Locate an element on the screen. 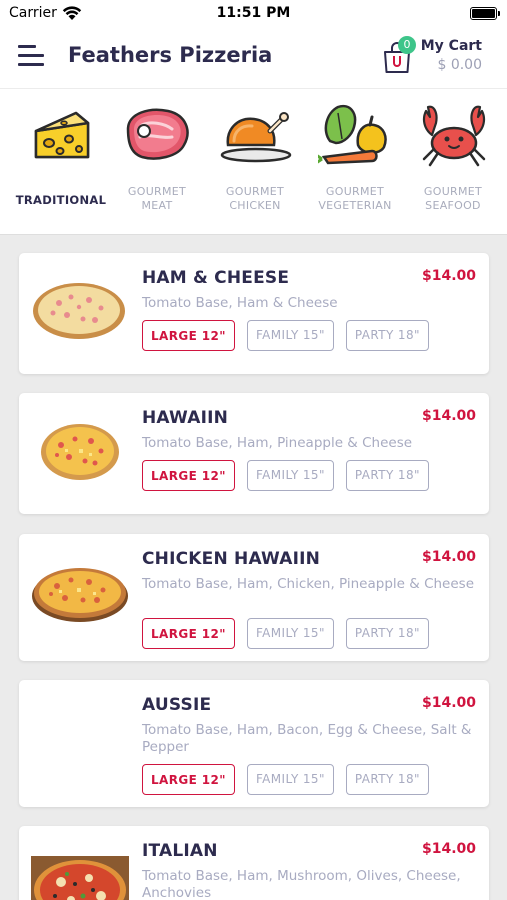 The width and height of the screenshot is (507, 900). app-header: Feathers Pizzeria 0 My Cart $ 0.00 is located at coordinates (253, 58).